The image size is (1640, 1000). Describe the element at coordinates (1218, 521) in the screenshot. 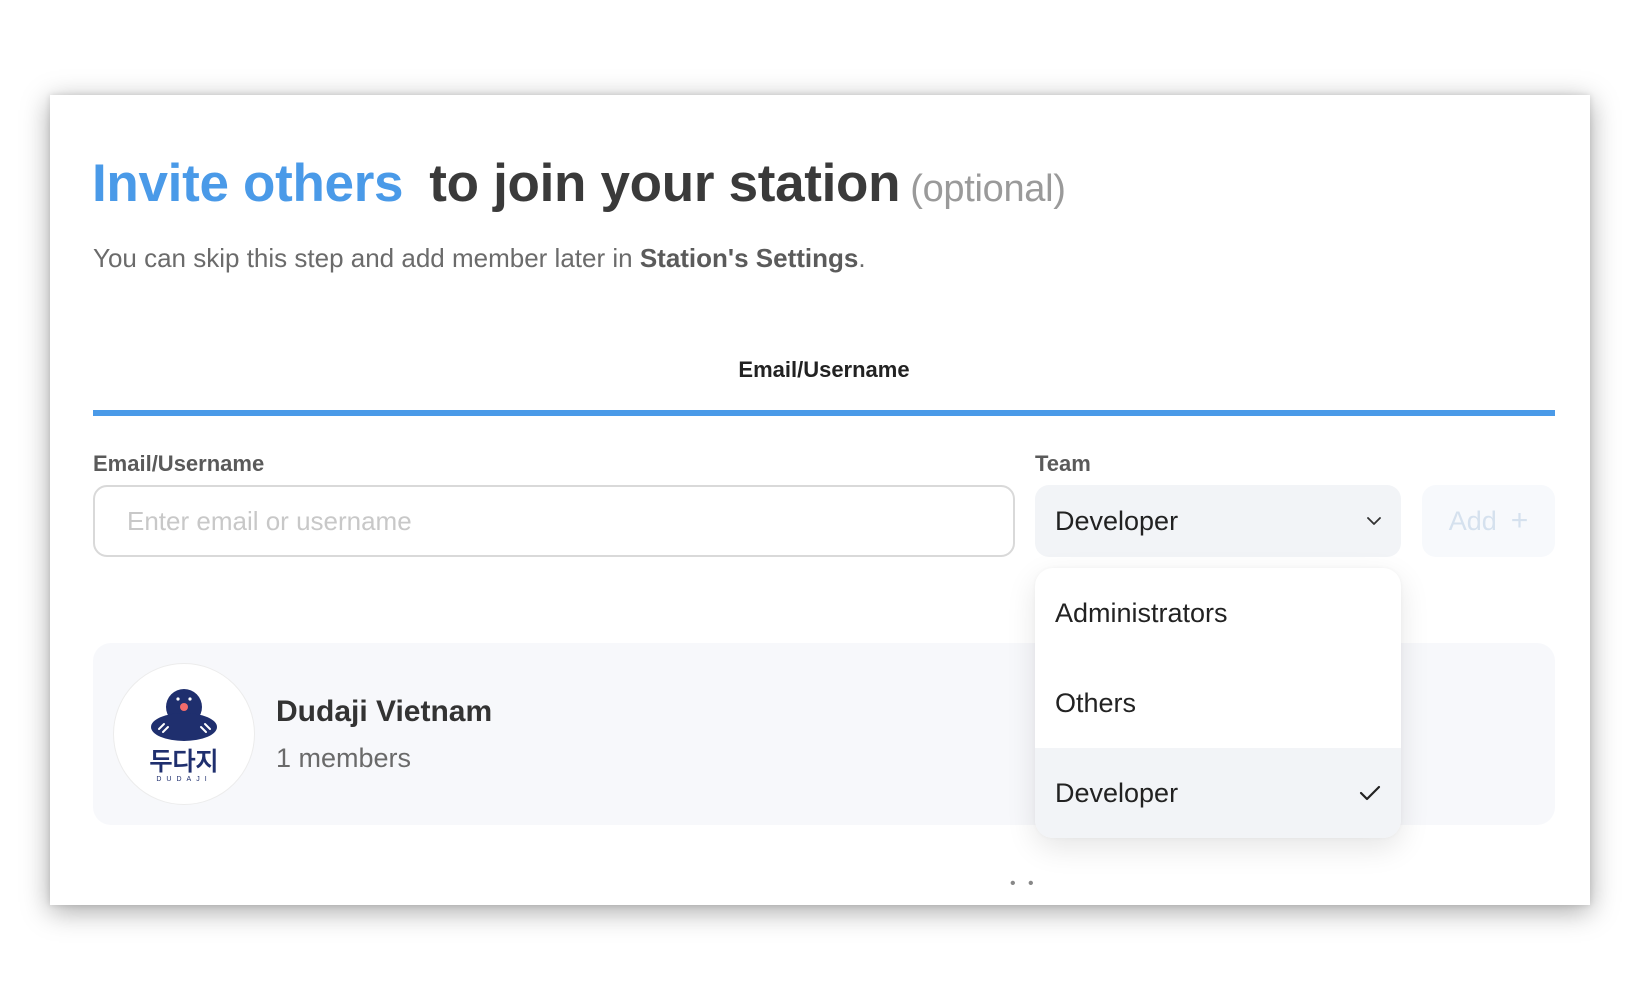

I see `team-select: Developer` at that location.